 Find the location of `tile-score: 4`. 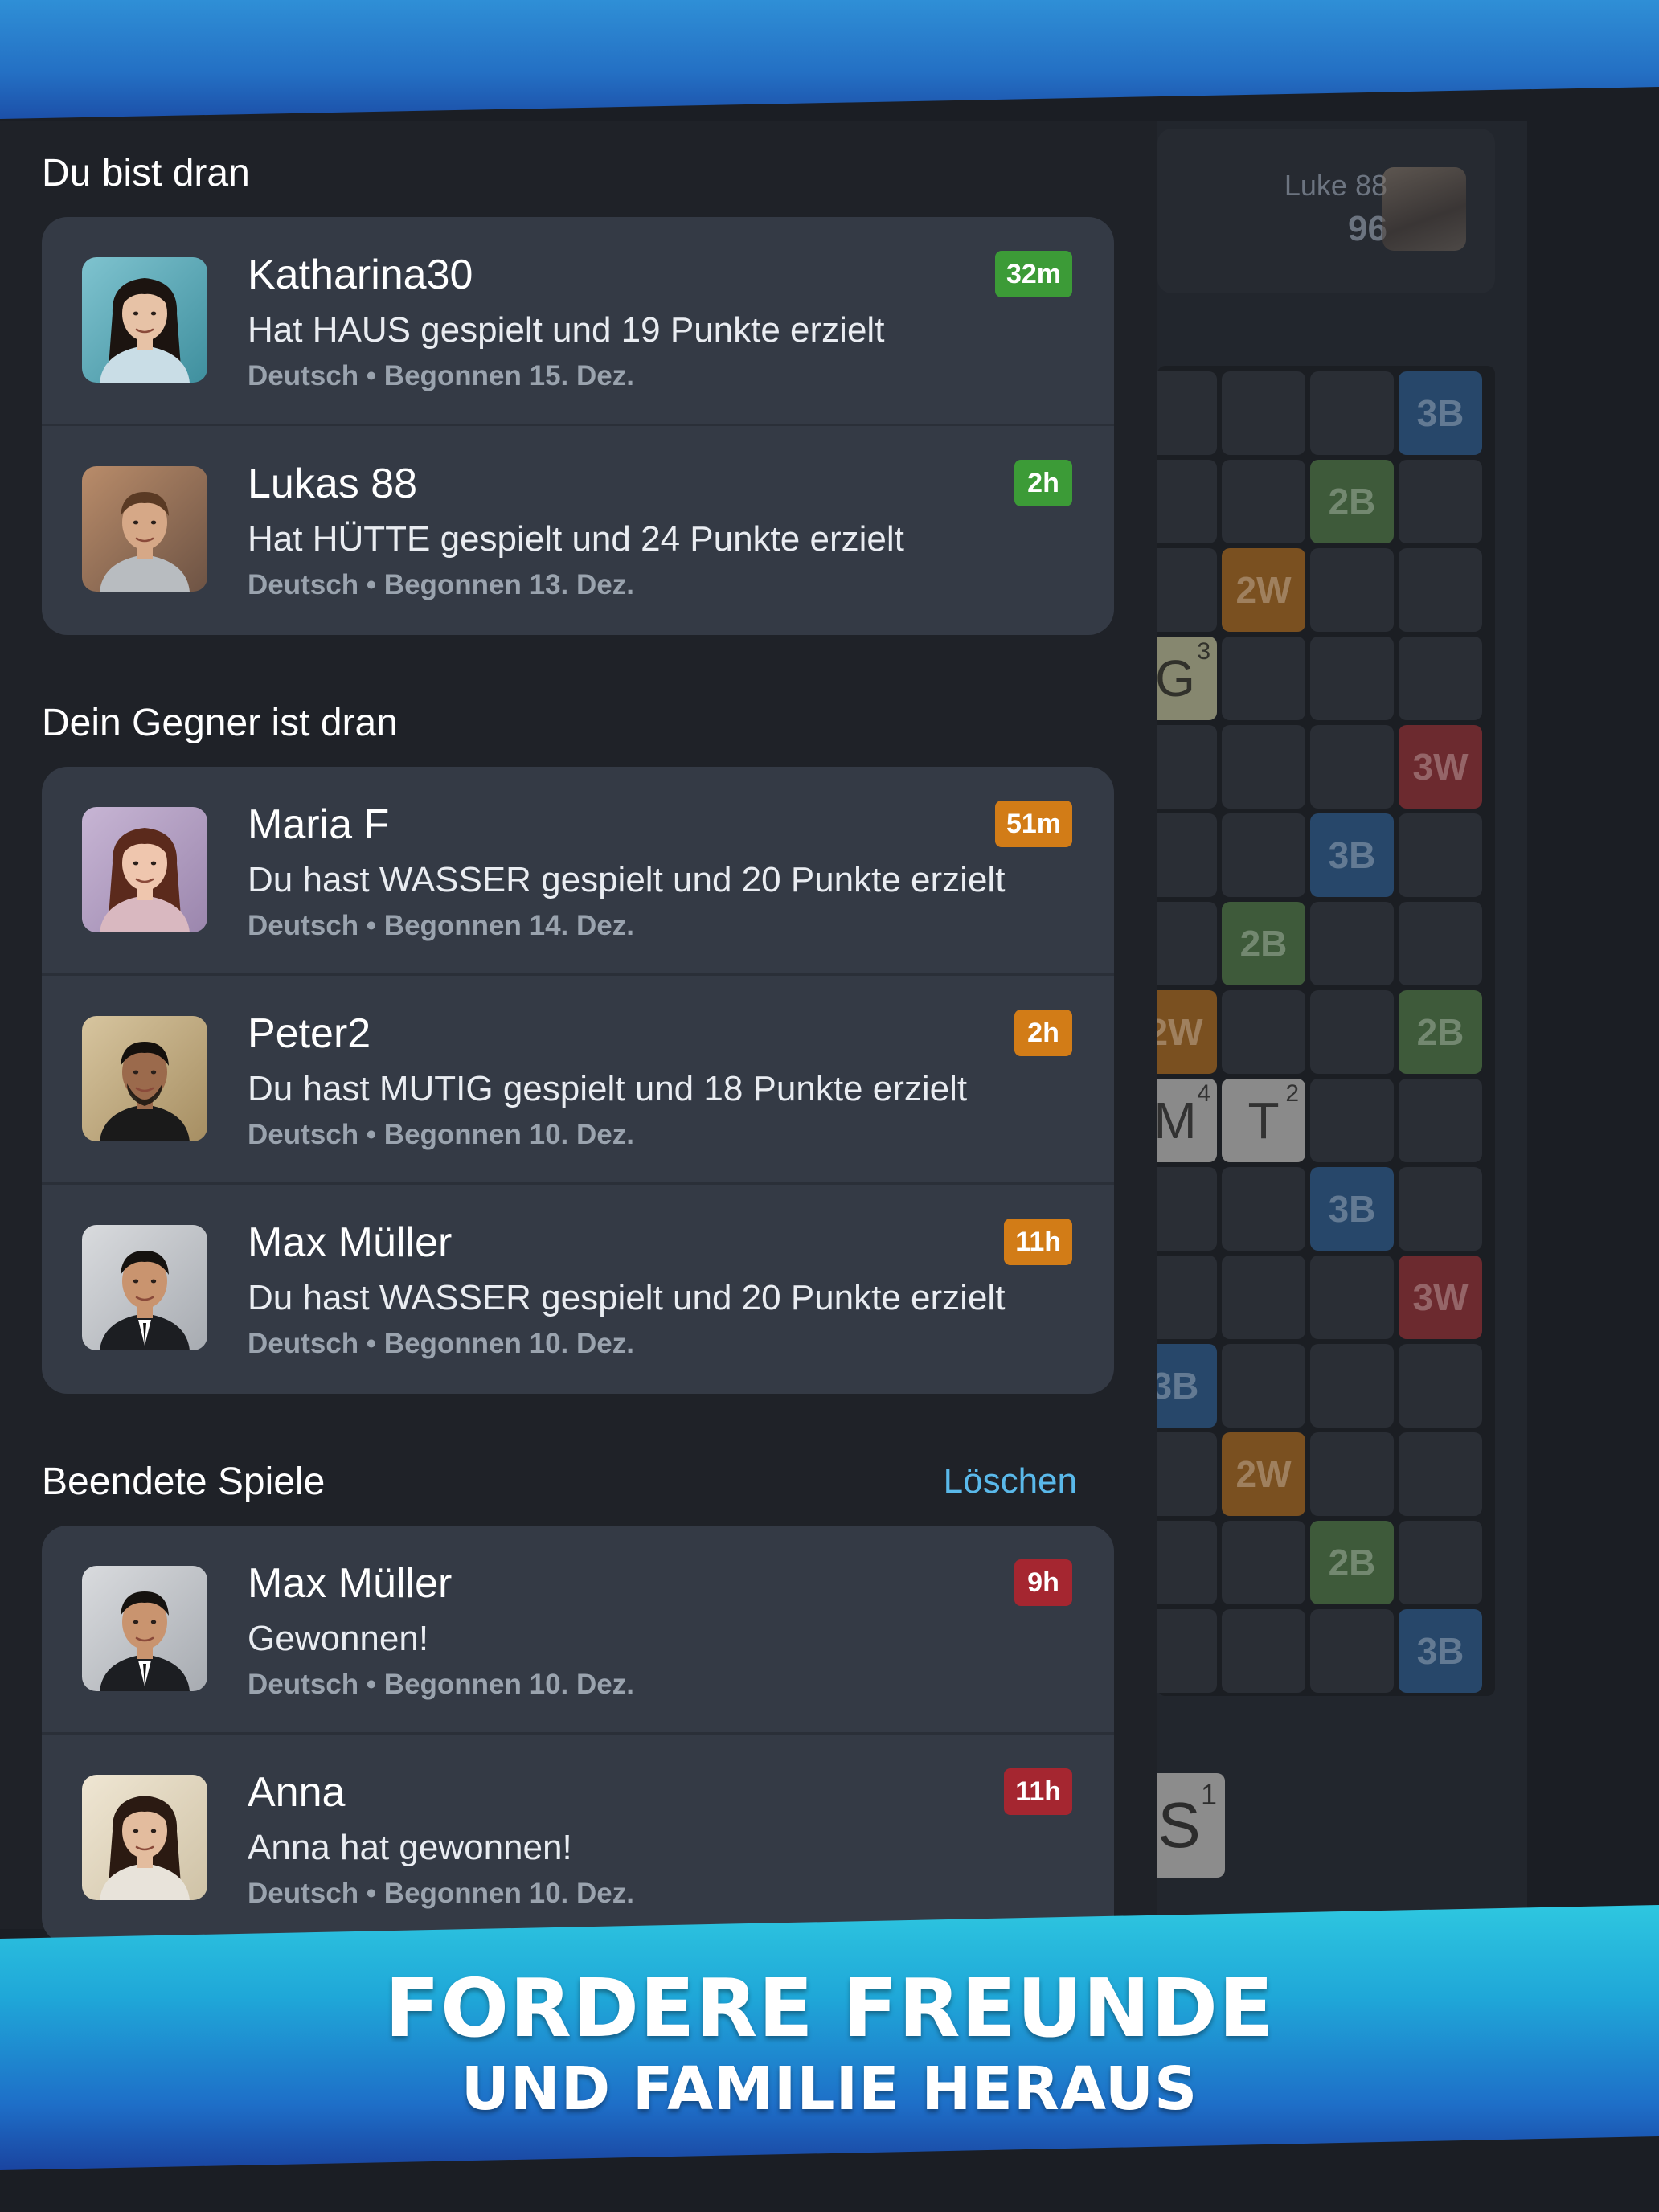

tile-score: 4 is located at coordinates (1203, 1093).